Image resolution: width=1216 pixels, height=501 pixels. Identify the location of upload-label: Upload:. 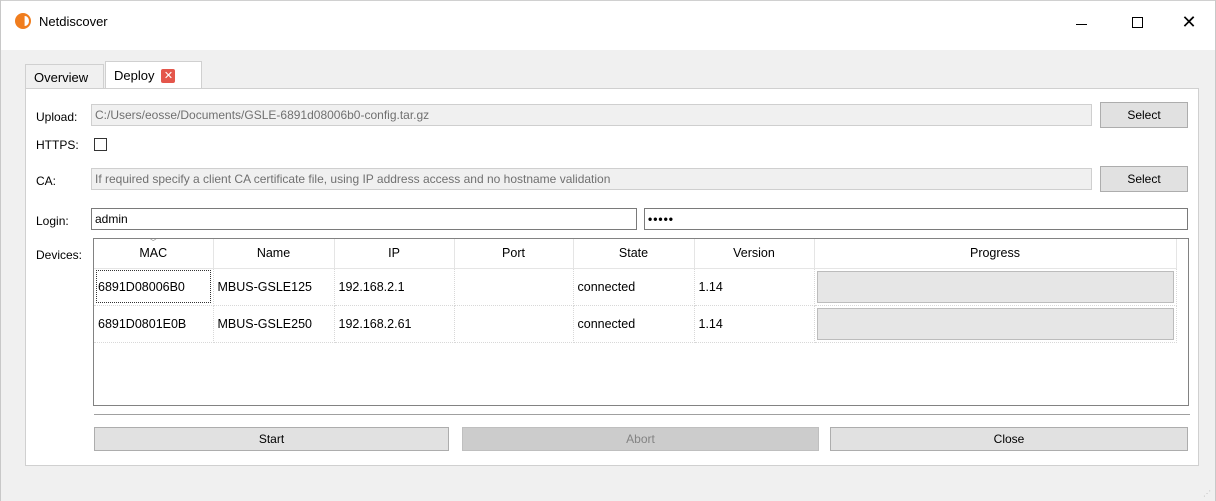
(57, 117).